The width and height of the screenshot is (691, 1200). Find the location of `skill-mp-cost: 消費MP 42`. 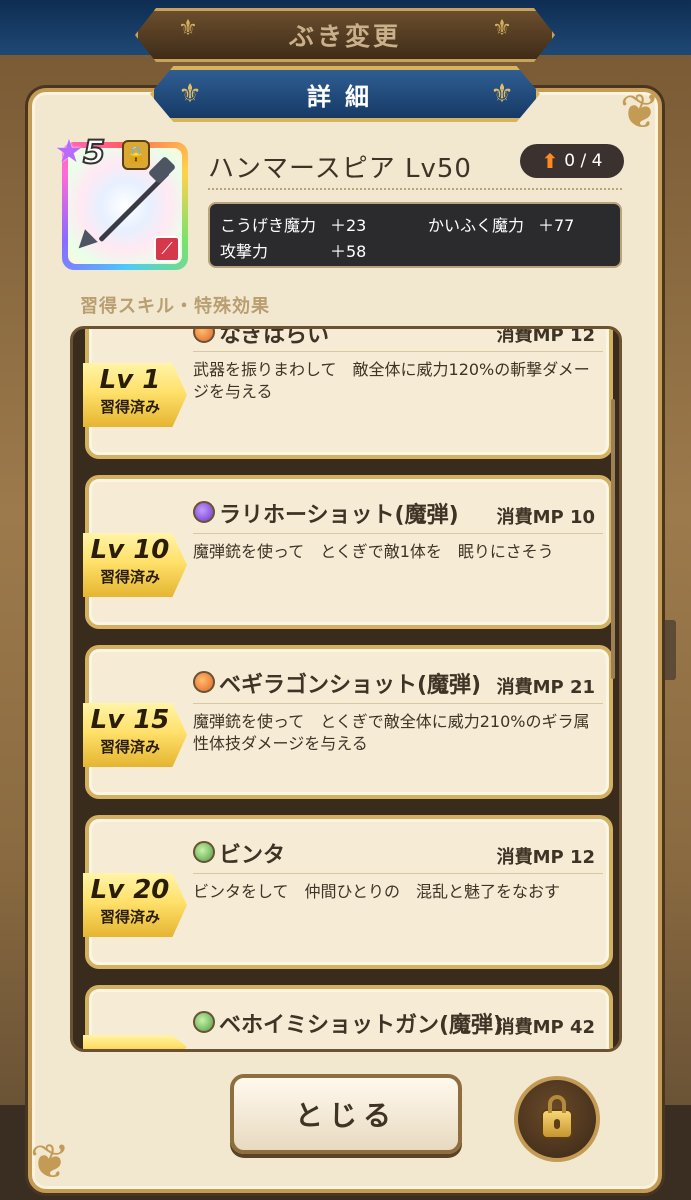

skill-mp-cost: 消費MP 42 is located at coordinates (545, 1027).